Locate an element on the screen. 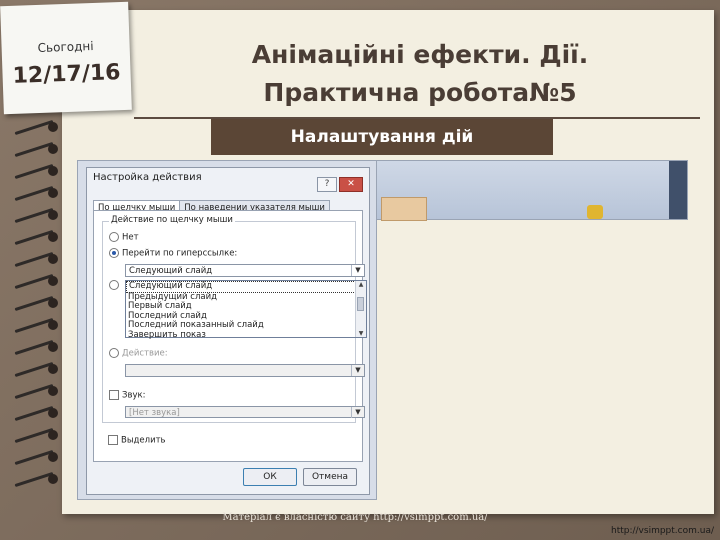 This screenshot has width=720, height=540. group-label: Действие по щелчку мыши is located at coordinates (172, 220).